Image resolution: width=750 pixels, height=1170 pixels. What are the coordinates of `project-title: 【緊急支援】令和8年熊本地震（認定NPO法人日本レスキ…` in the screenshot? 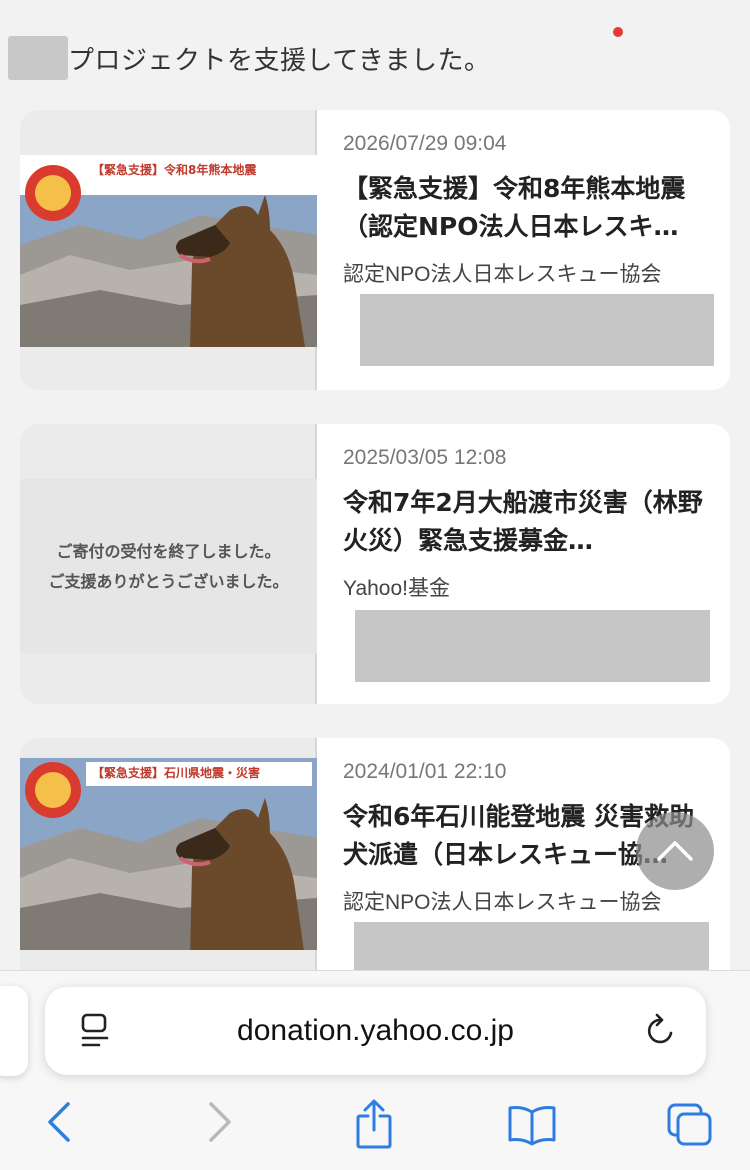 It's located at (529, 208).